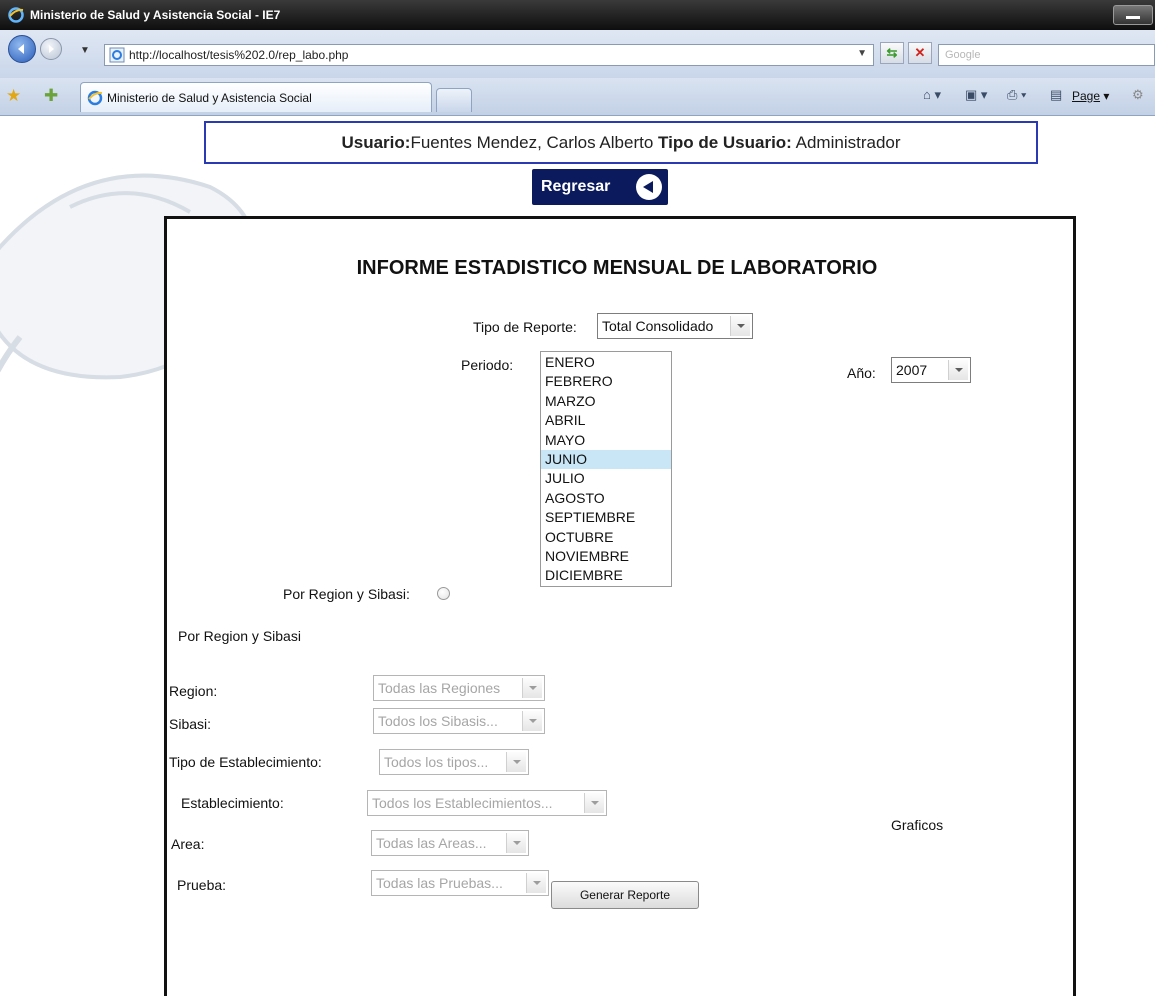 This screenshot has width=1155, height=996. What do you see at coordinates (606, 575) in the screenshot?
I see `periodo-option: DICIEMBRE` at bounding box center [606, 575].